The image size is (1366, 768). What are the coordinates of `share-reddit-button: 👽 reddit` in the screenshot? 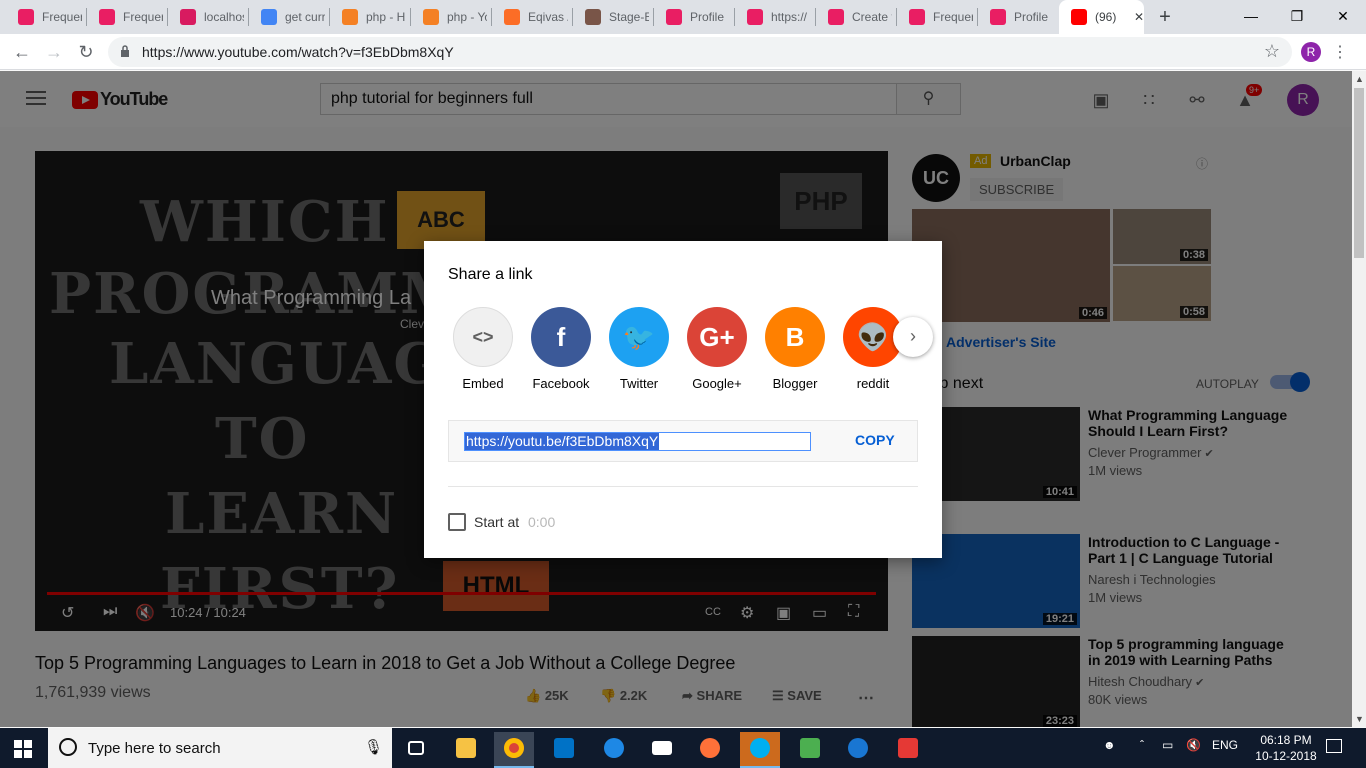 It's located at (873, 349).